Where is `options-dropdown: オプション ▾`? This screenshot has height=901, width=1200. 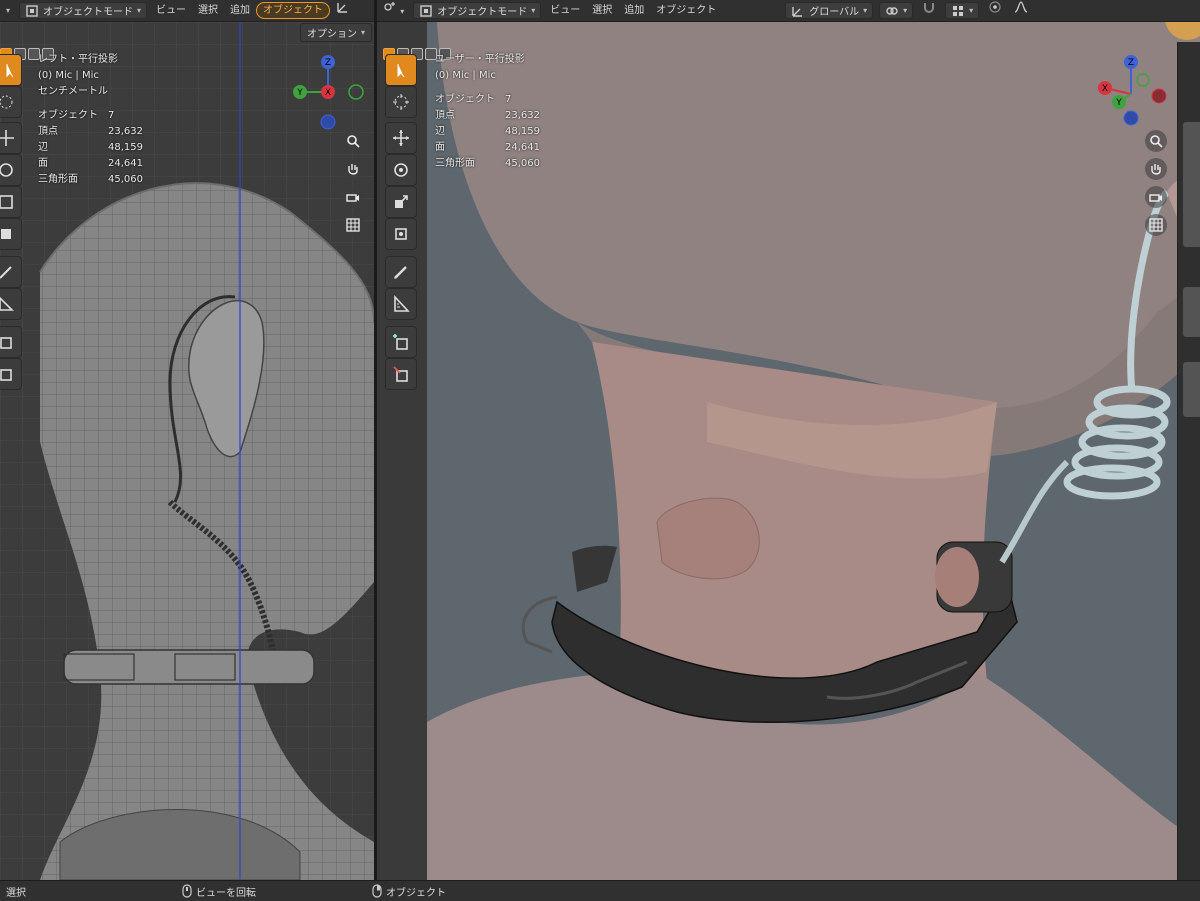
options-dropdown: オプション ▾ is located at coordinates (336, 32).